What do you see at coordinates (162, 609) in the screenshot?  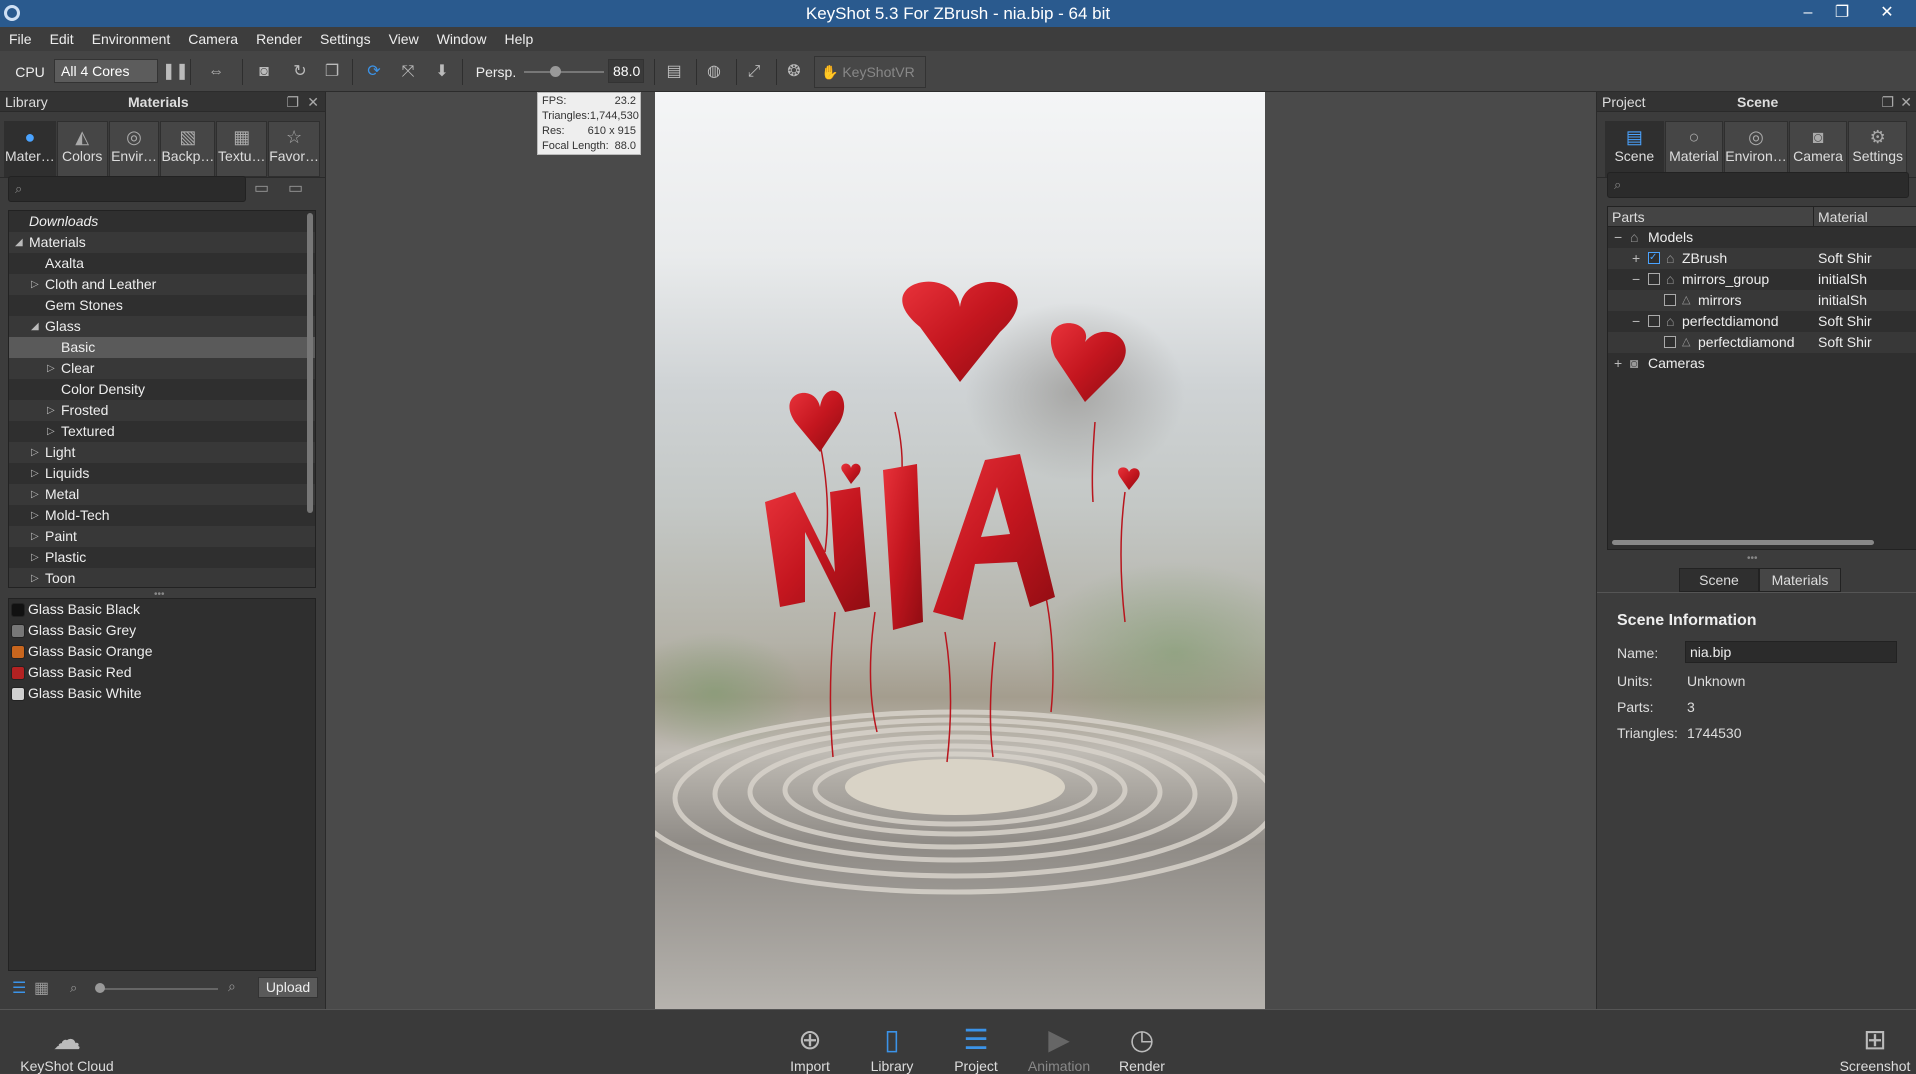 I see `material-item: Glass Basic Black` at bounding box center [162, 609].